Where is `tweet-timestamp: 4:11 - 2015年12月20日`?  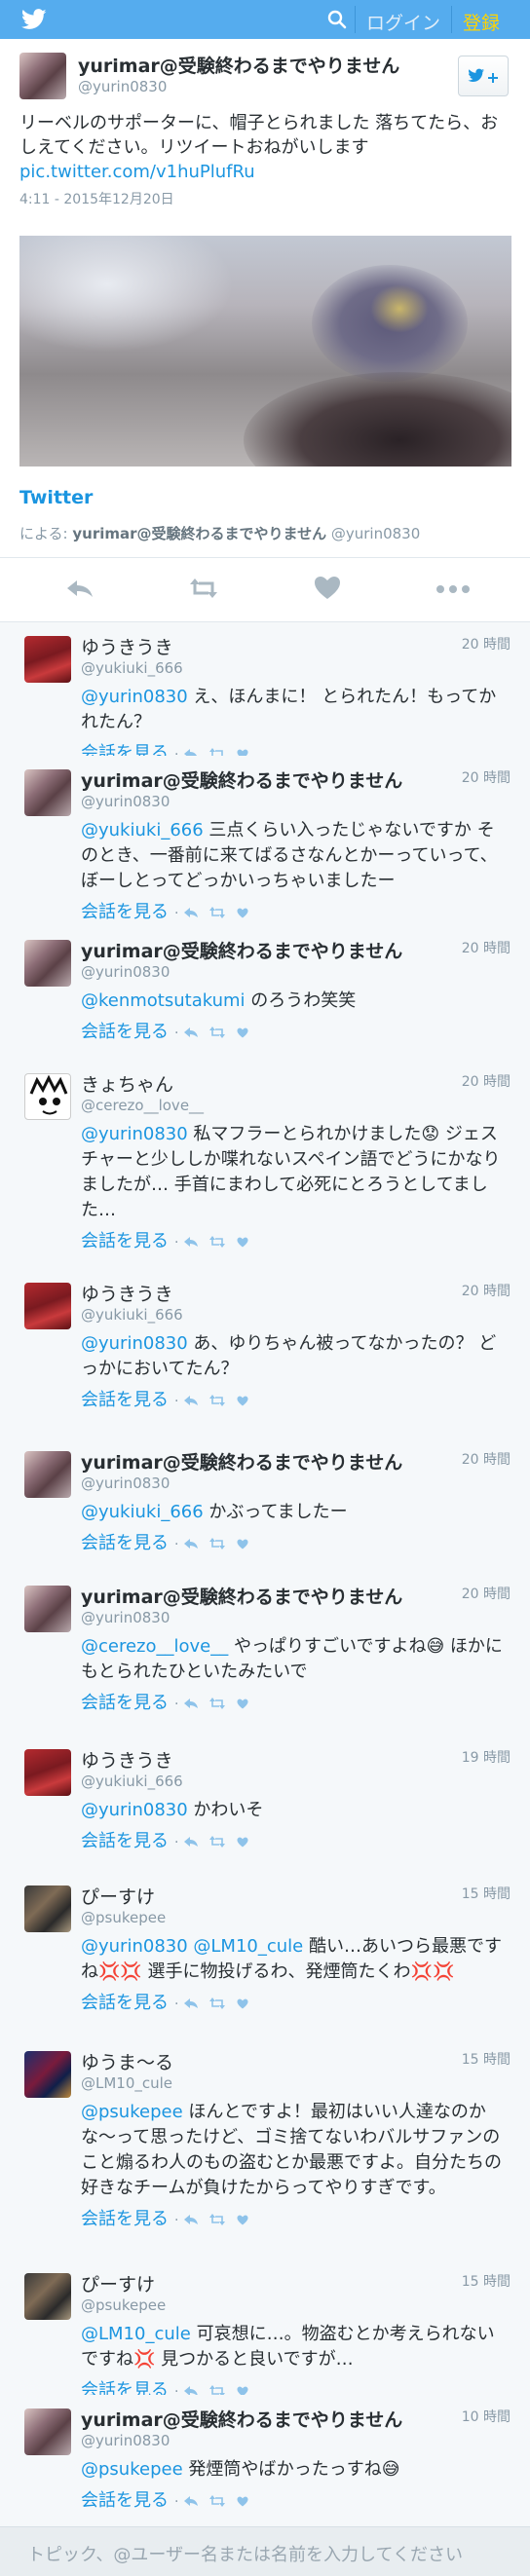
tweet-timestamp: 4:11 - 2015年12月20日 is located at coordinates (96, 198).